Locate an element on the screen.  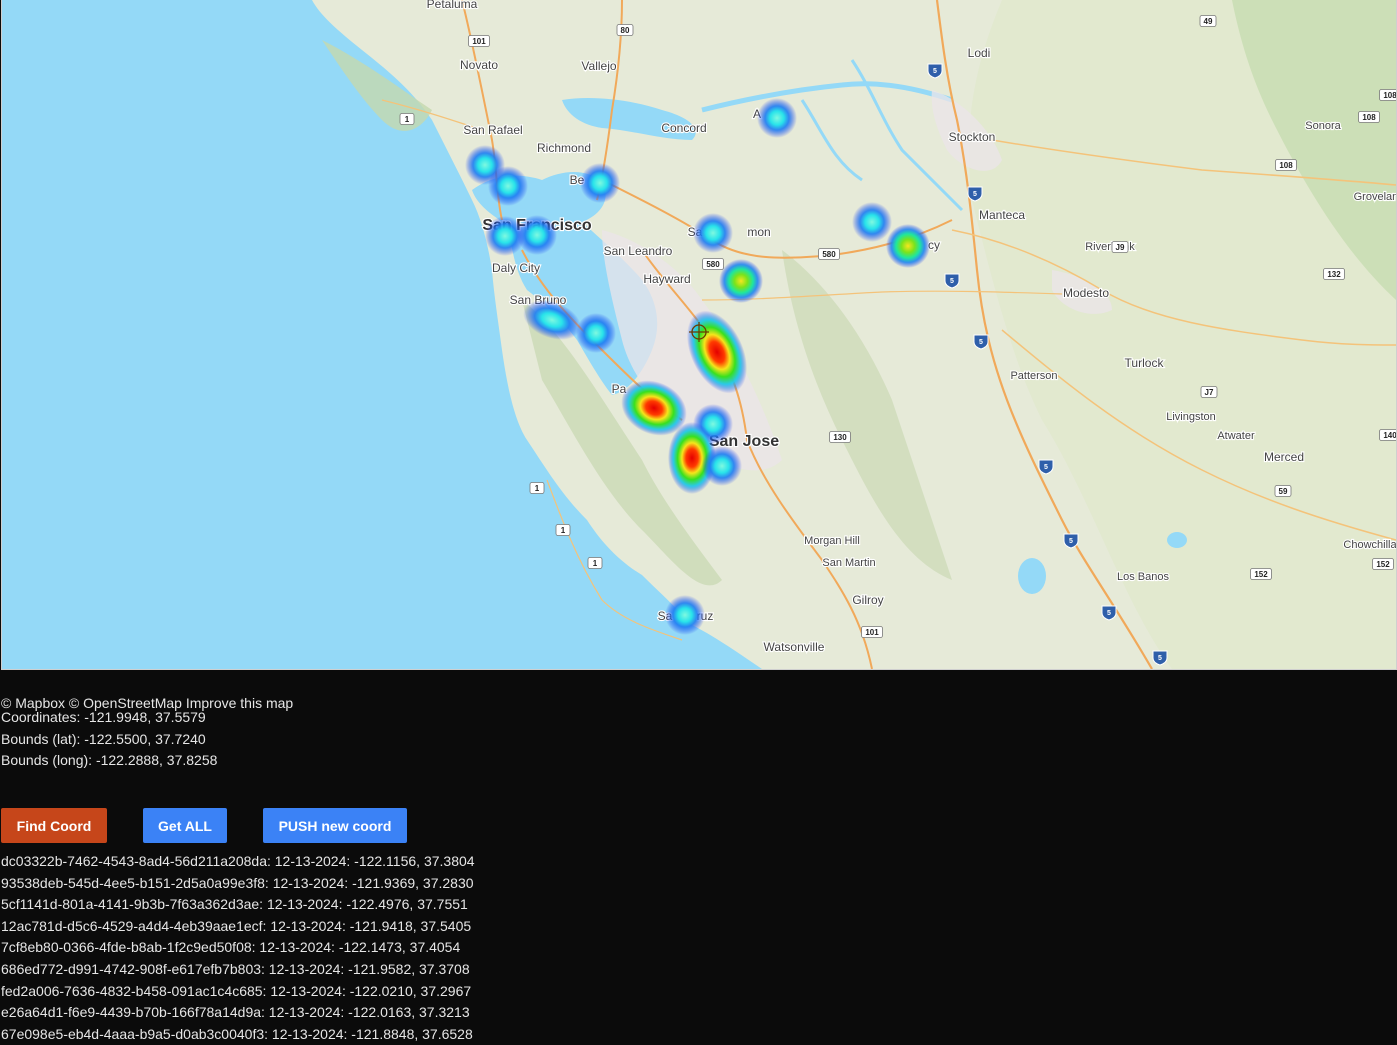
coord-list-item: 12ac781d-d5c6-4529-a4d4-4eb39aae1ecf is located at coordinates (236, 925).